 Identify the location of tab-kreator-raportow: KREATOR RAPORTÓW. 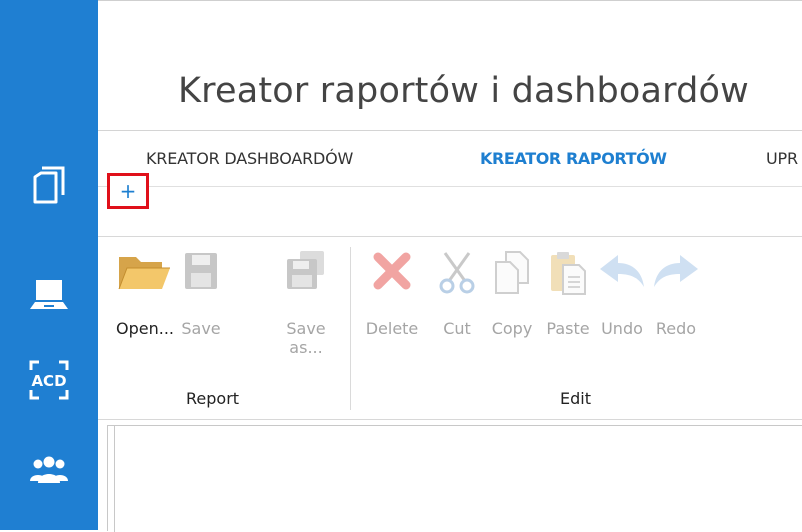
(573, 158).